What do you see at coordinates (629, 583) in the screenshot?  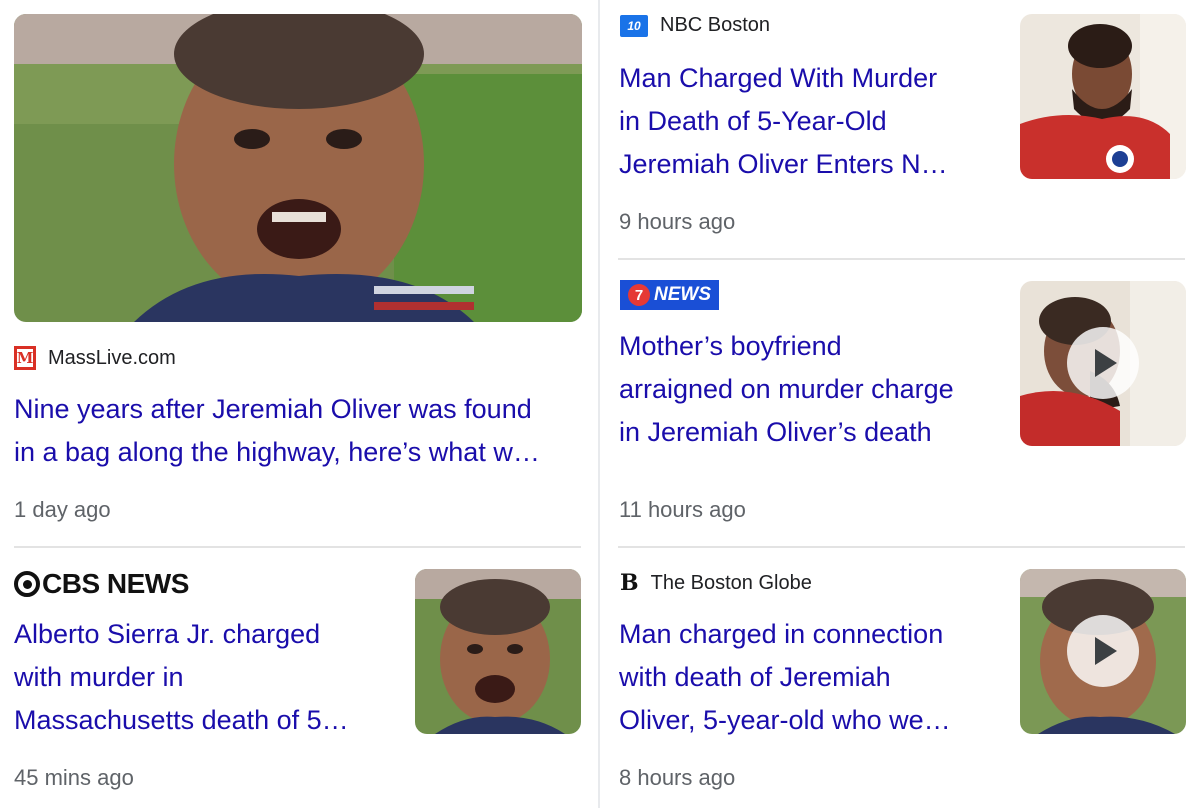 I see `boston-globe-logo-icon: B` at bounding box center [629, 583].